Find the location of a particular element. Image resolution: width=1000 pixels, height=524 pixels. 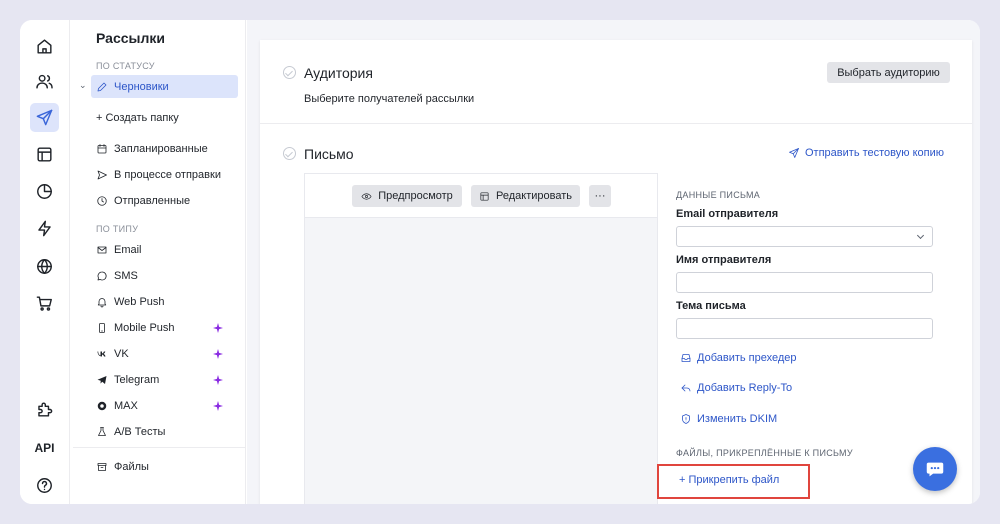

lightning-icon is located at coordinates (44, 228).